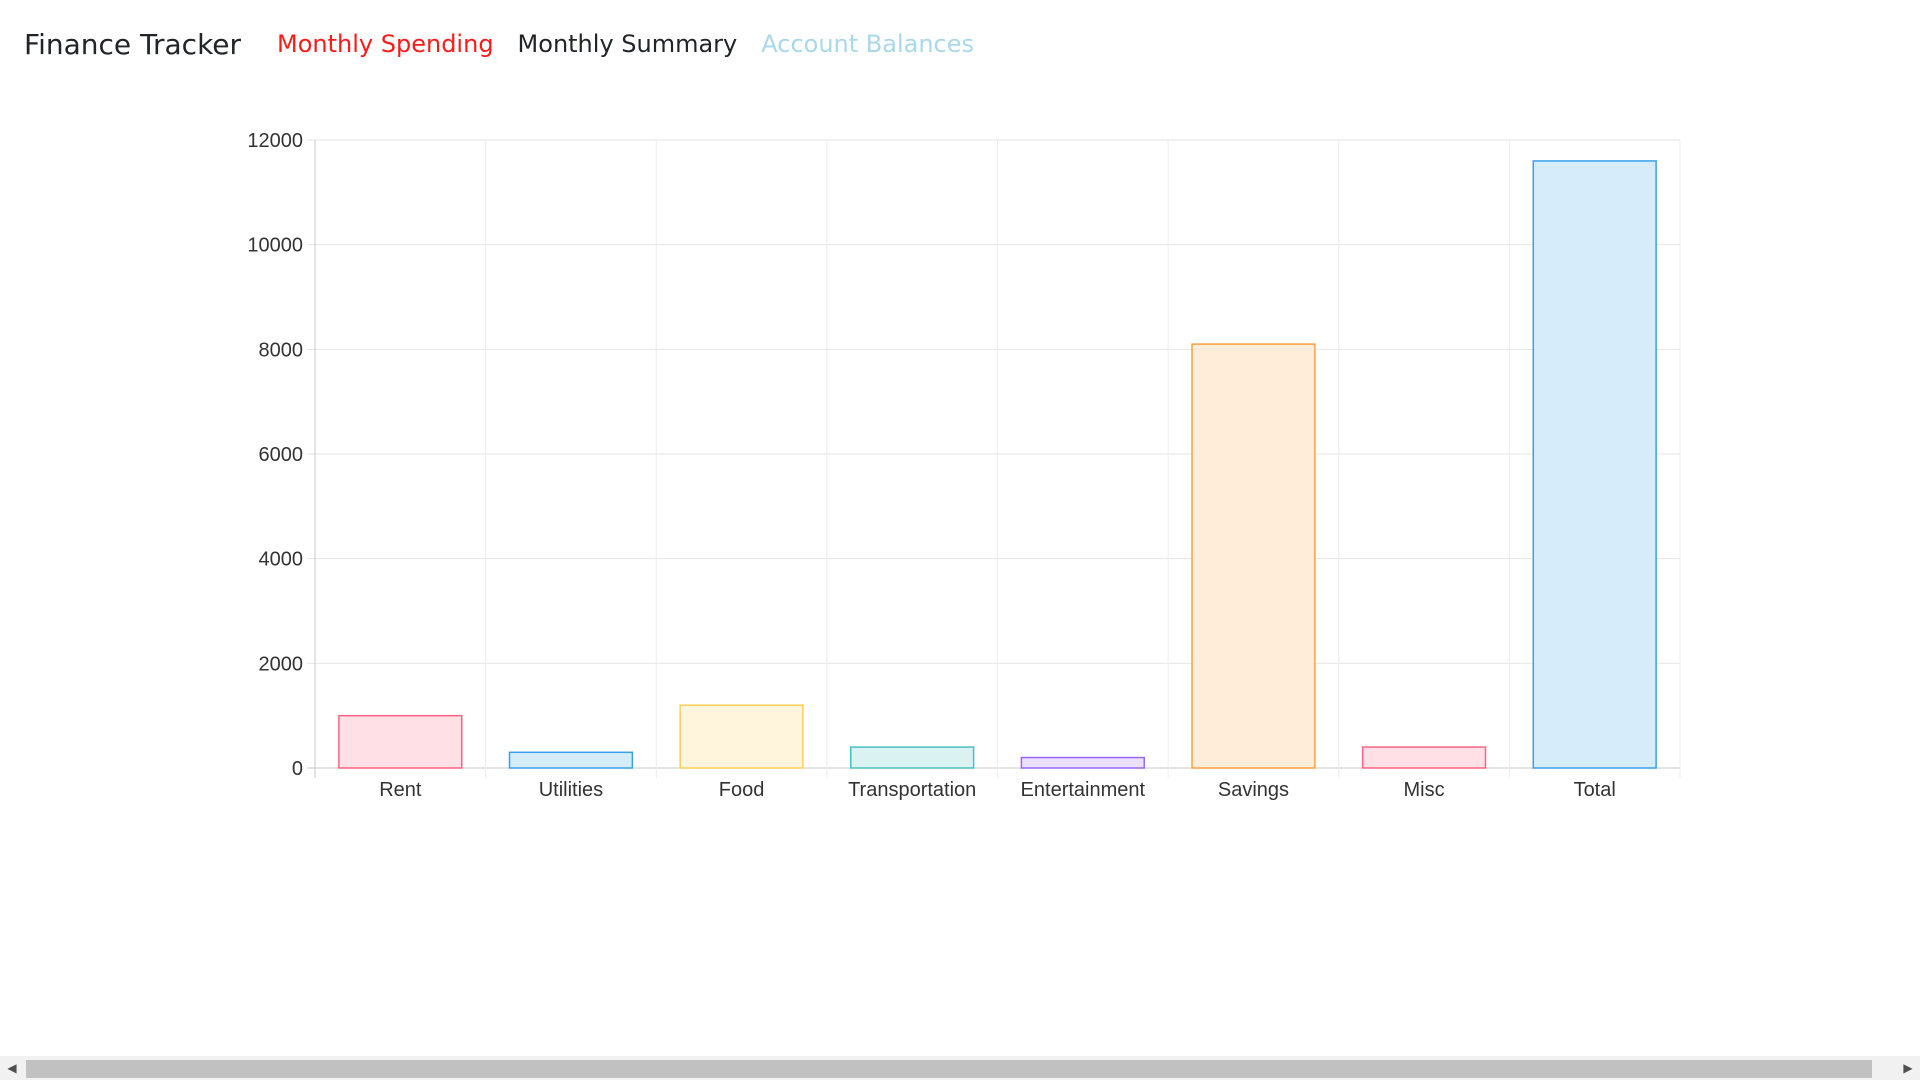  Describe the element at coordinates (281, 455) in the screenshot. I see `y-tick-label: 6000` at that location.